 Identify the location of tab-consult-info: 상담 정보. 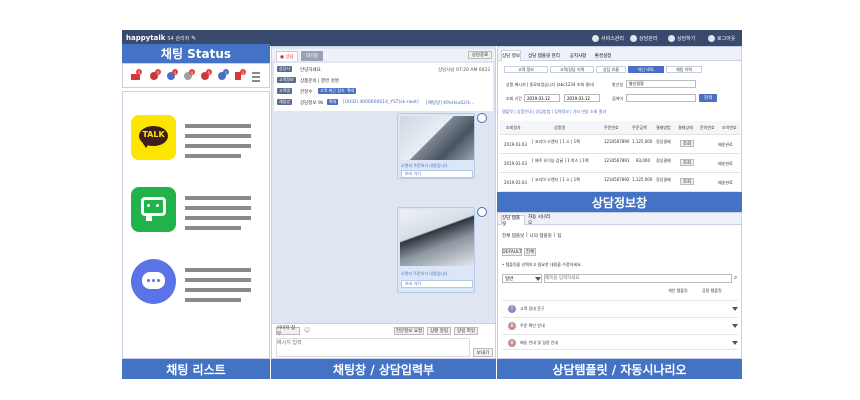
(511, 55).